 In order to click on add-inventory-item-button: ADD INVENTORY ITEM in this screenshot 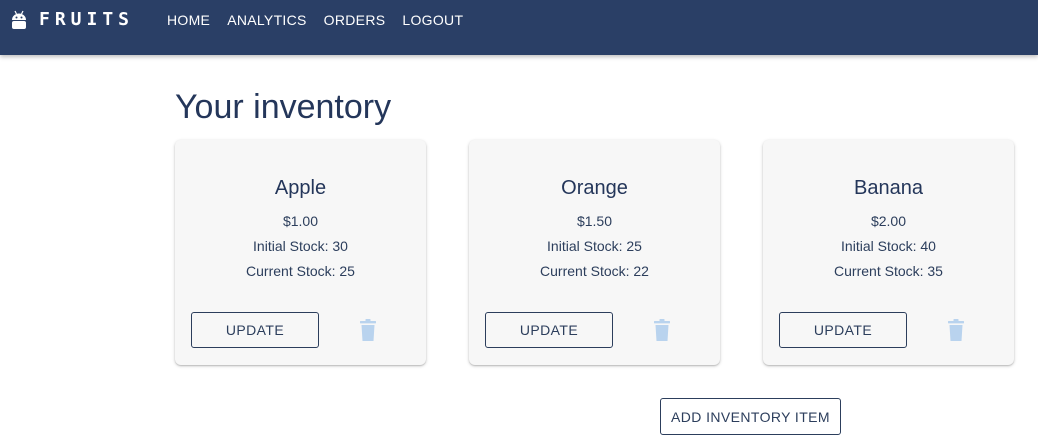, I will do `click(750, 416)`.